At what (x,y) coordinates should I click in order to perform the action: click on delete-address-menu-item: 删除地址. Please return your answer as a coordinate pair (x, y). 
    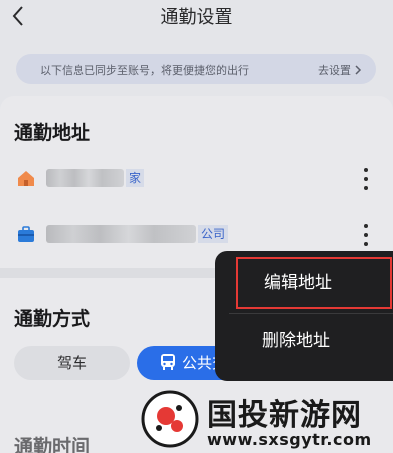
    Looking at the image, I should click on (304, 341).